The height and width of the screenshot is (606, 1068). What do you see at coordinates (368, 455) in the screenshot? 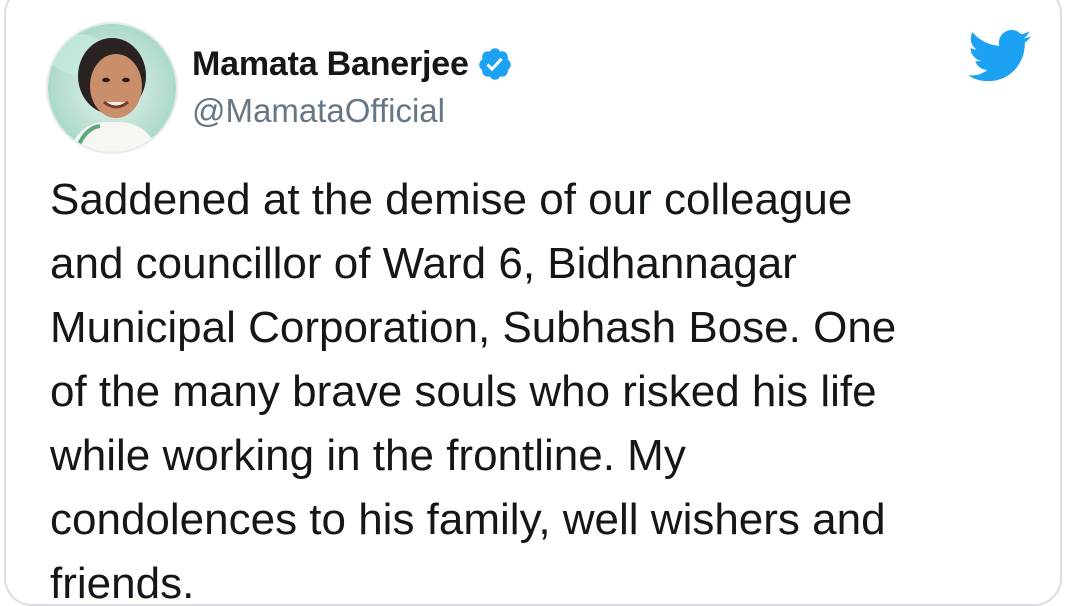
I see `tweet-text-line: while working in the frontline. My` at bounding box center [368, 455].